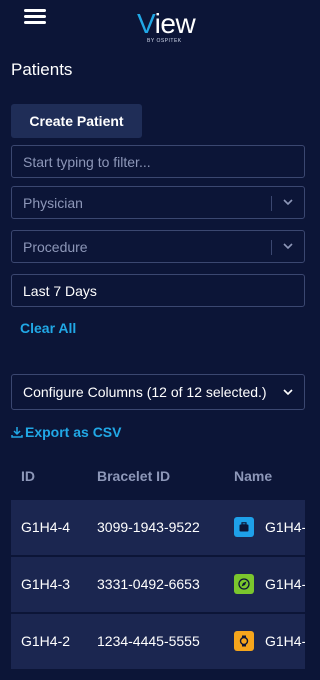  I want to click on cell-bracelet-id: 1234-4445-5555, so click(148, 641).